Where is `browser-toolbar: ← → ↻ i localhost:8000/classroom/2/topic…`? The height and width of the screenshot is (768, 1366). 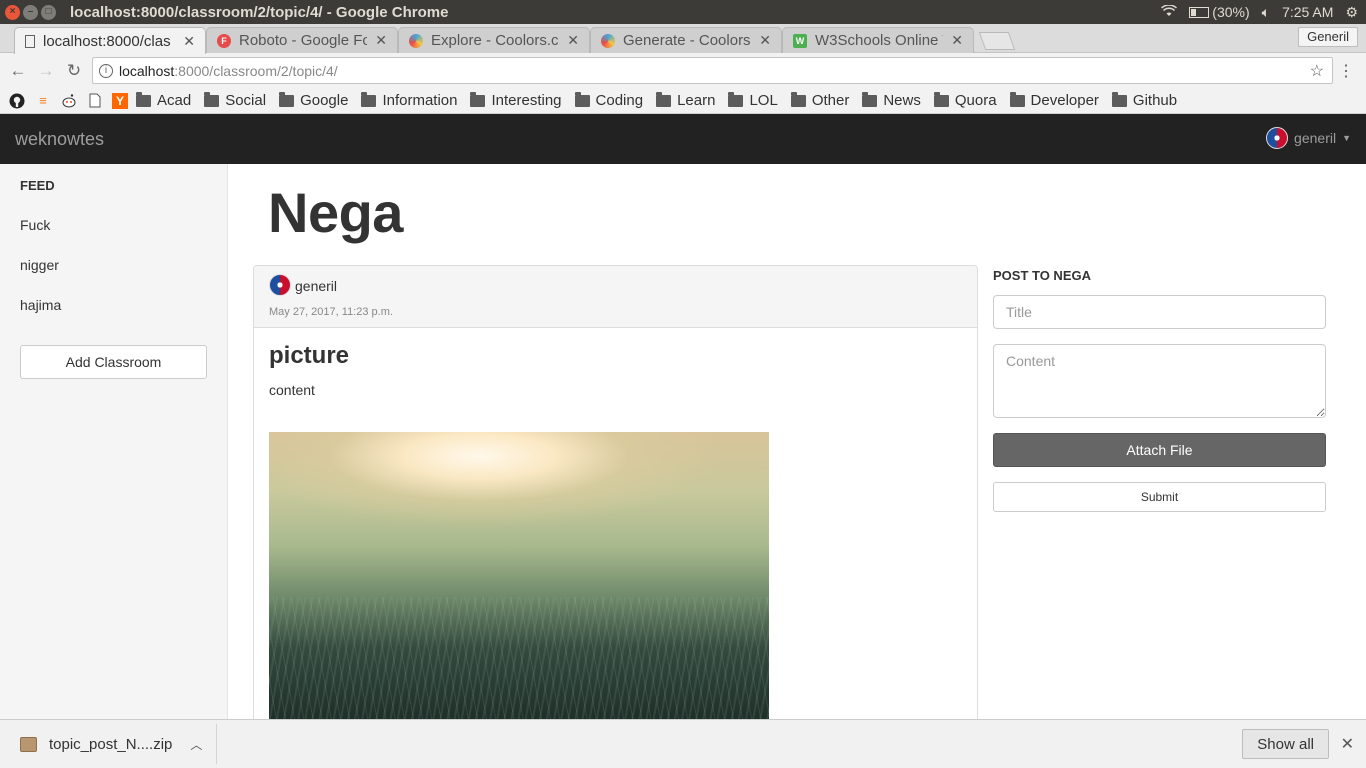 browser-toolbar: ← → ↻ i localhost:8000/classroom/2/topic… is located at coordinates (683, 70).